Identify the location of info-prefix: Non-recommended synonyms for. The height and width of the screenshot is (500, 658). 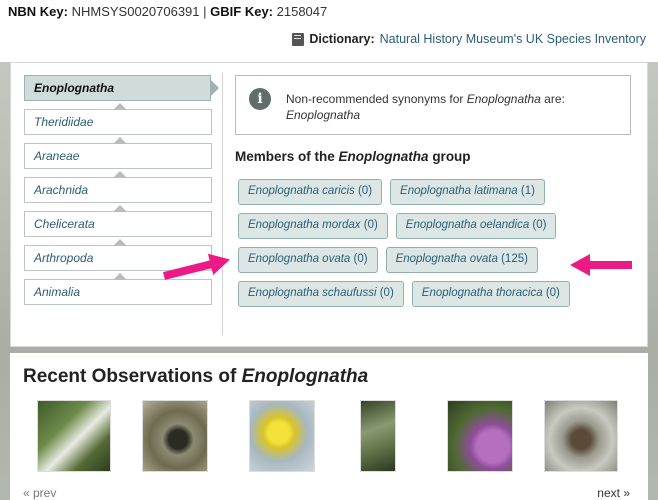
(375, 99).